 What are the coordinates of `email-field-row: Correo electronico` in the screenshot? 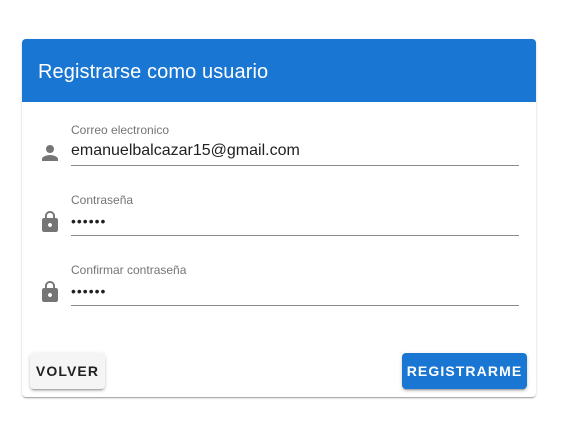 It's located at (279, 151).